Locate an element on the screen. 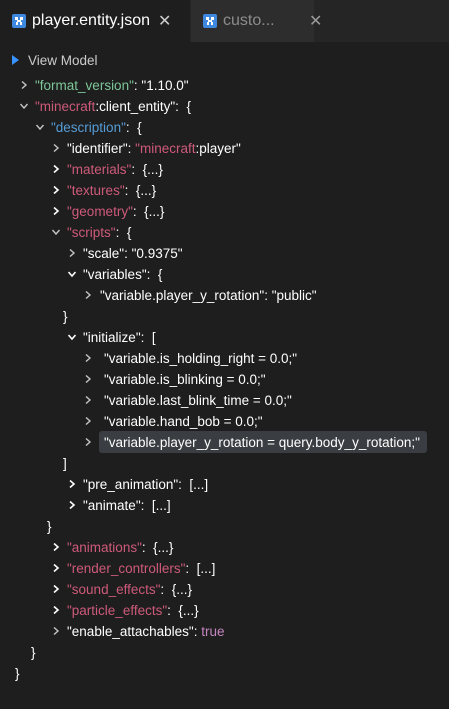 The height and width of the screenshot is (709, 449). play-triangle-icon is located at coordinates (15, 60).